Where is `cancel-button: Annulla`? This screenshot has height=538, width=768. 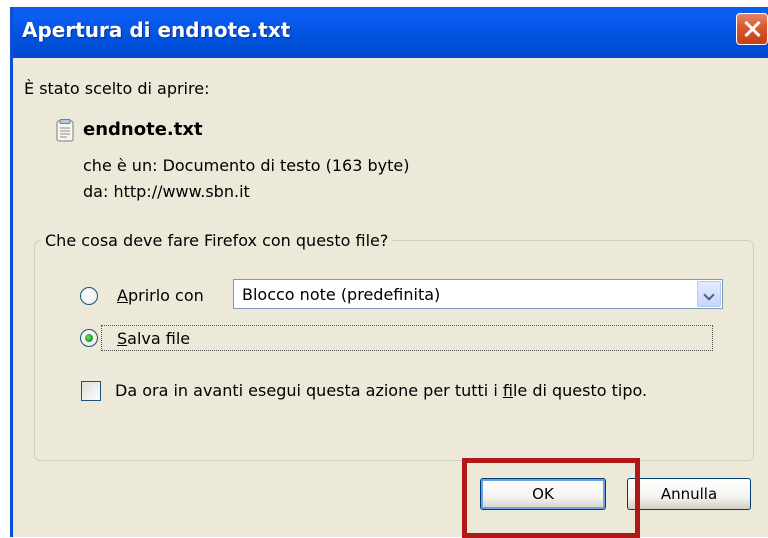
cancel-button: Annulla is located at coordinates (689, 494).